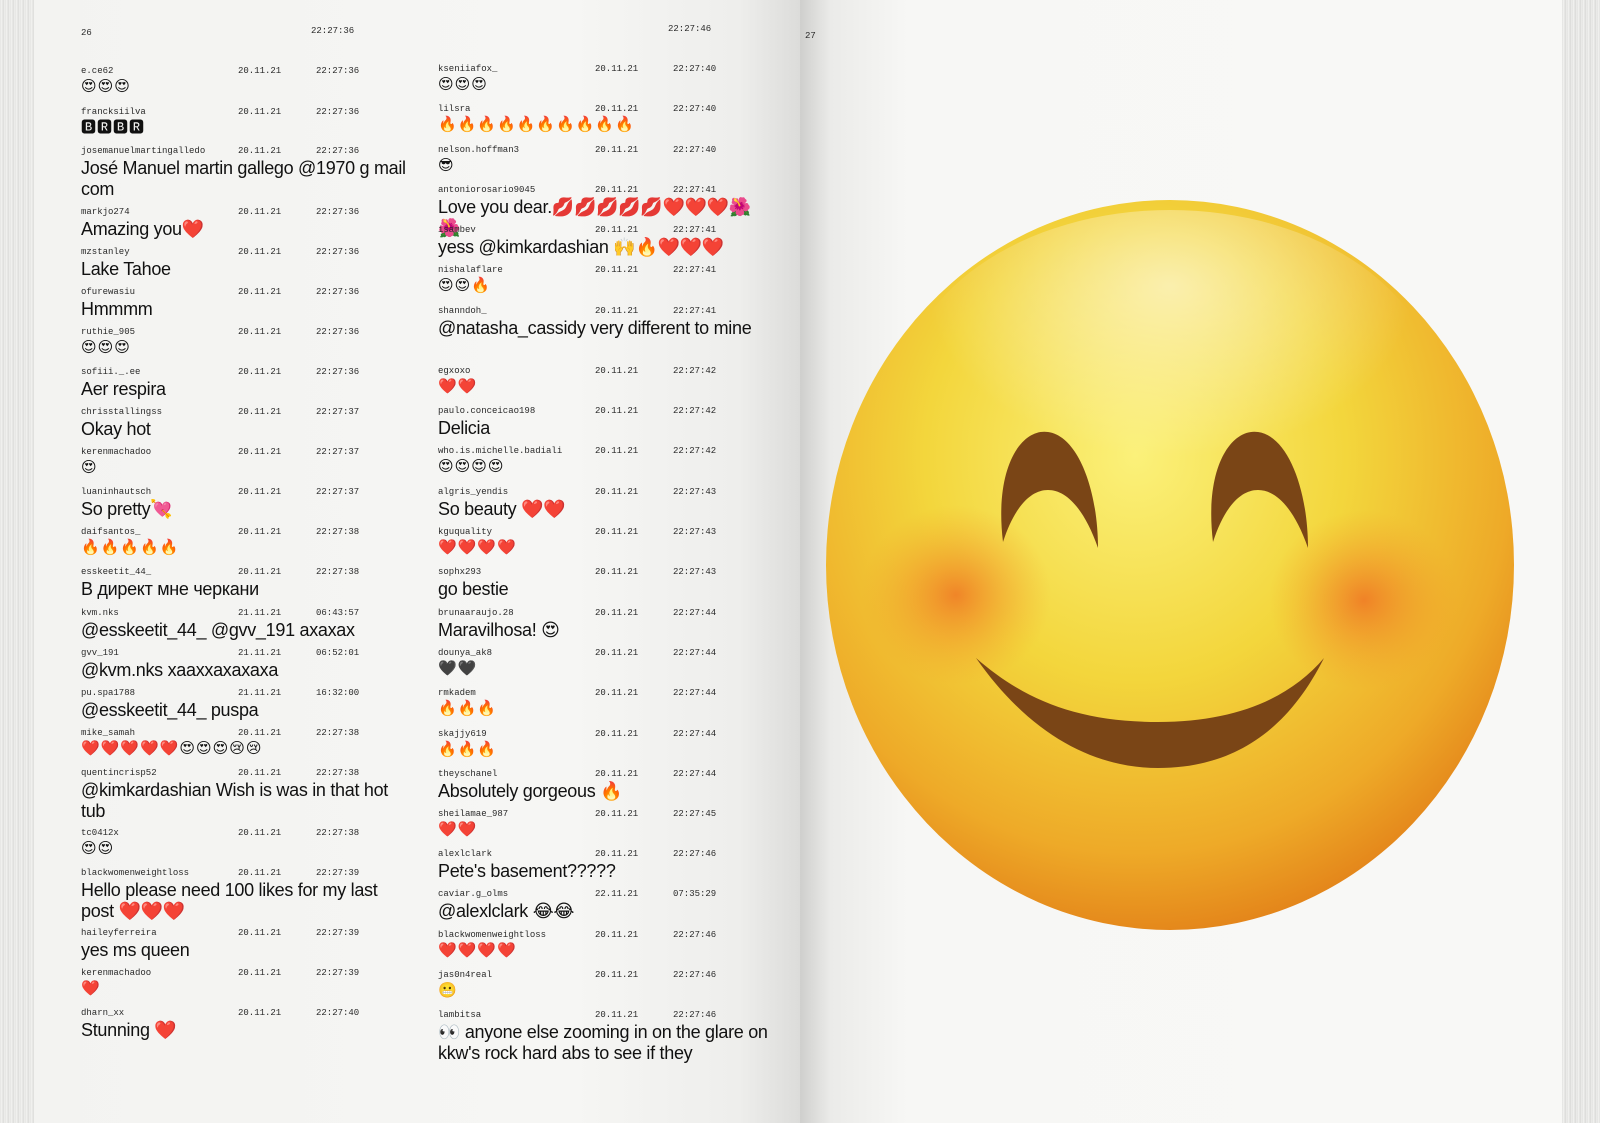 The height and width of the screenshot is (1123, 1600). I want to click on comment-entry: nelson.hoffman3 20.11.21 22:27:40 😎, so click(603, 160).